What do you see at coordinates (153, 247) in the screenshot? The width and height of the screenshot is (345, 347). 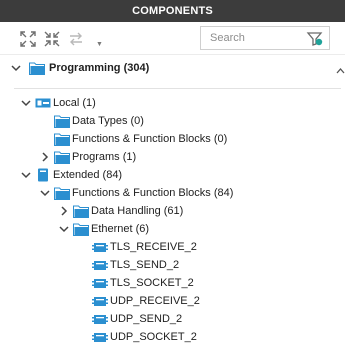 I see `tree-node-label: TLS_RECEIVE_2` at bounding box center [153, 247].